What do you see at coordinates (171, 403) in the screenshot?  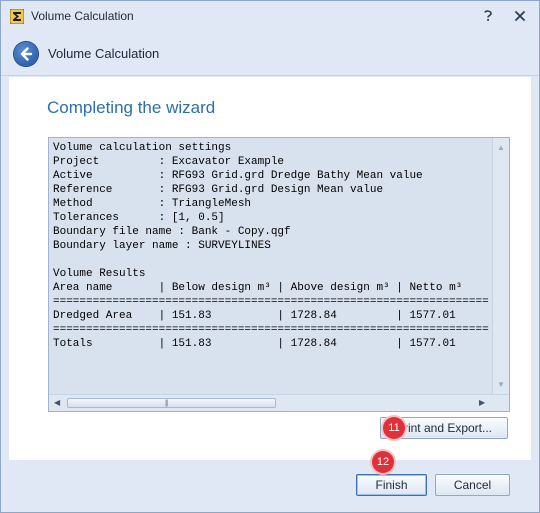 I see `horizontal-scroll-thumb: |||` at bounding box center [171, 403].